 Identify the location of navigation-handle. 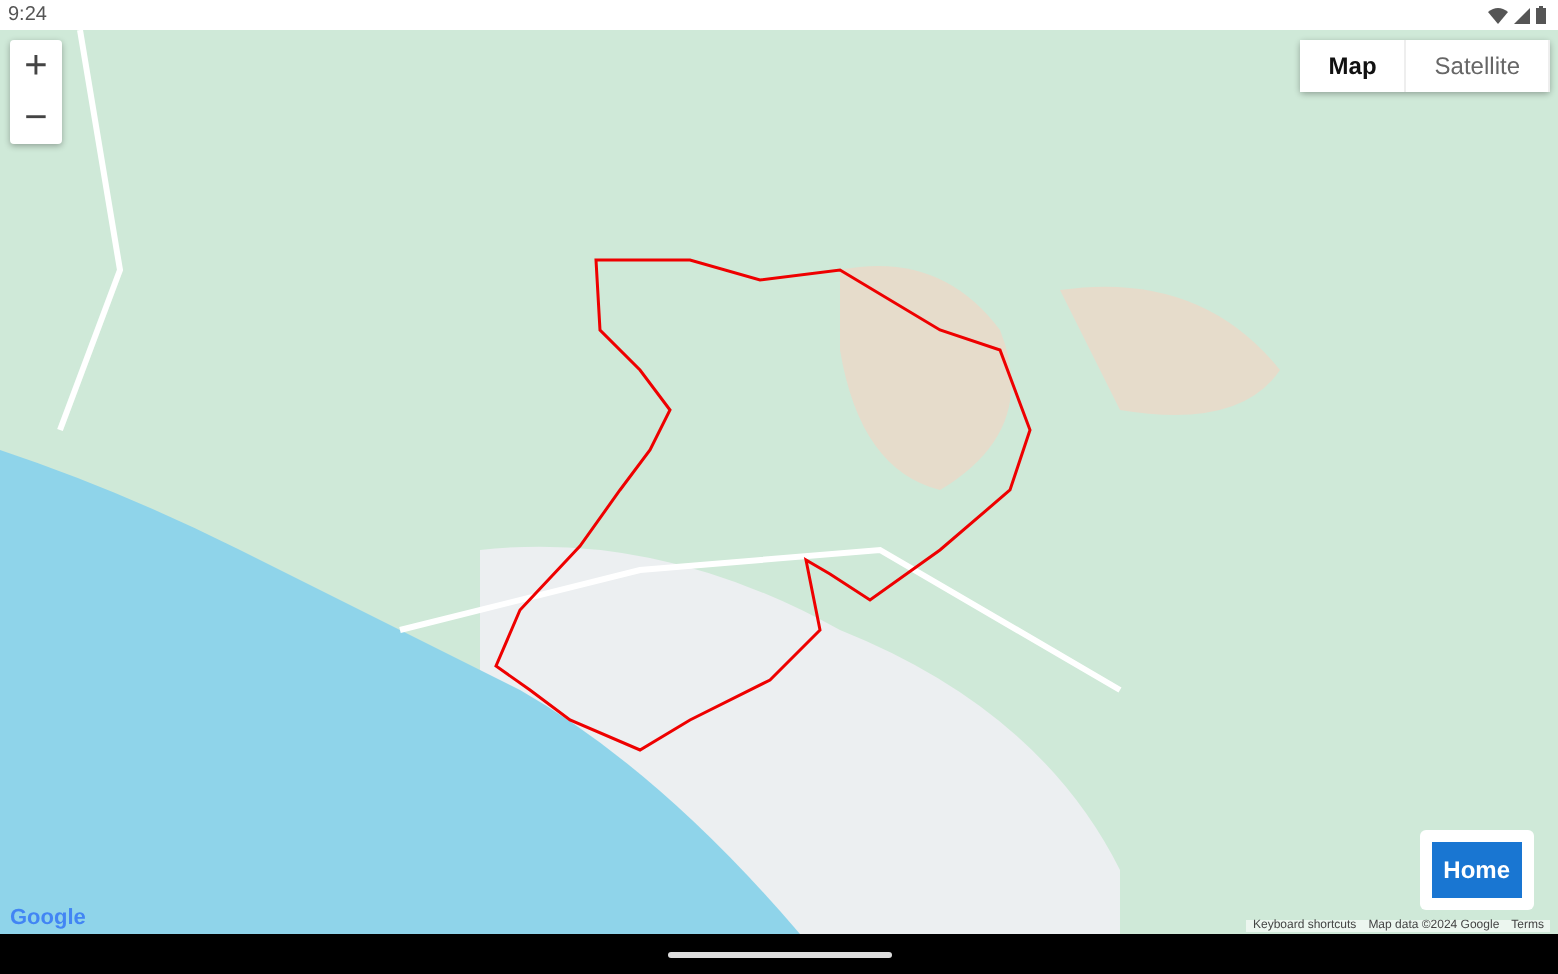
(779, 954).